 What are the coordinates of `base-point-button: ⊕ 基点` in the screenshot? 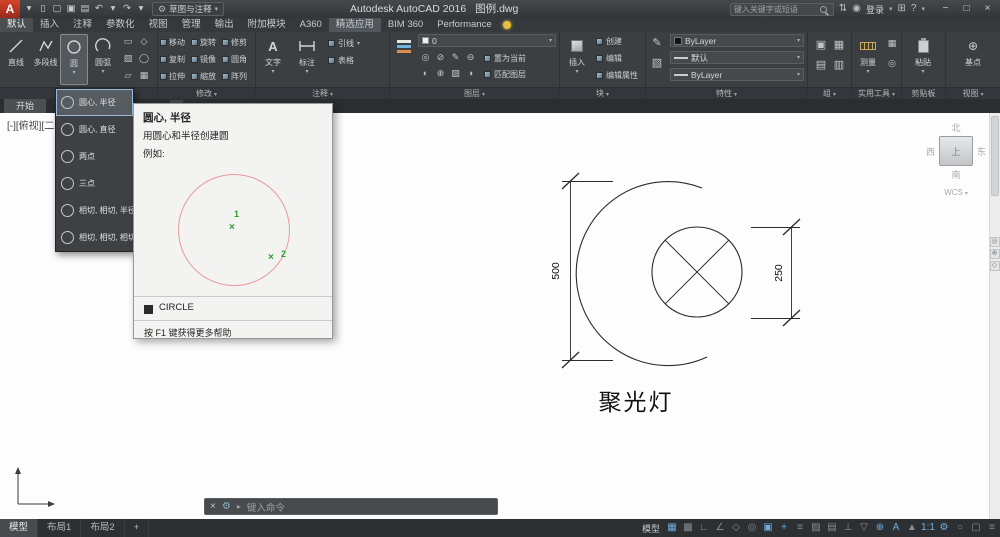 It's located at (973, 59).